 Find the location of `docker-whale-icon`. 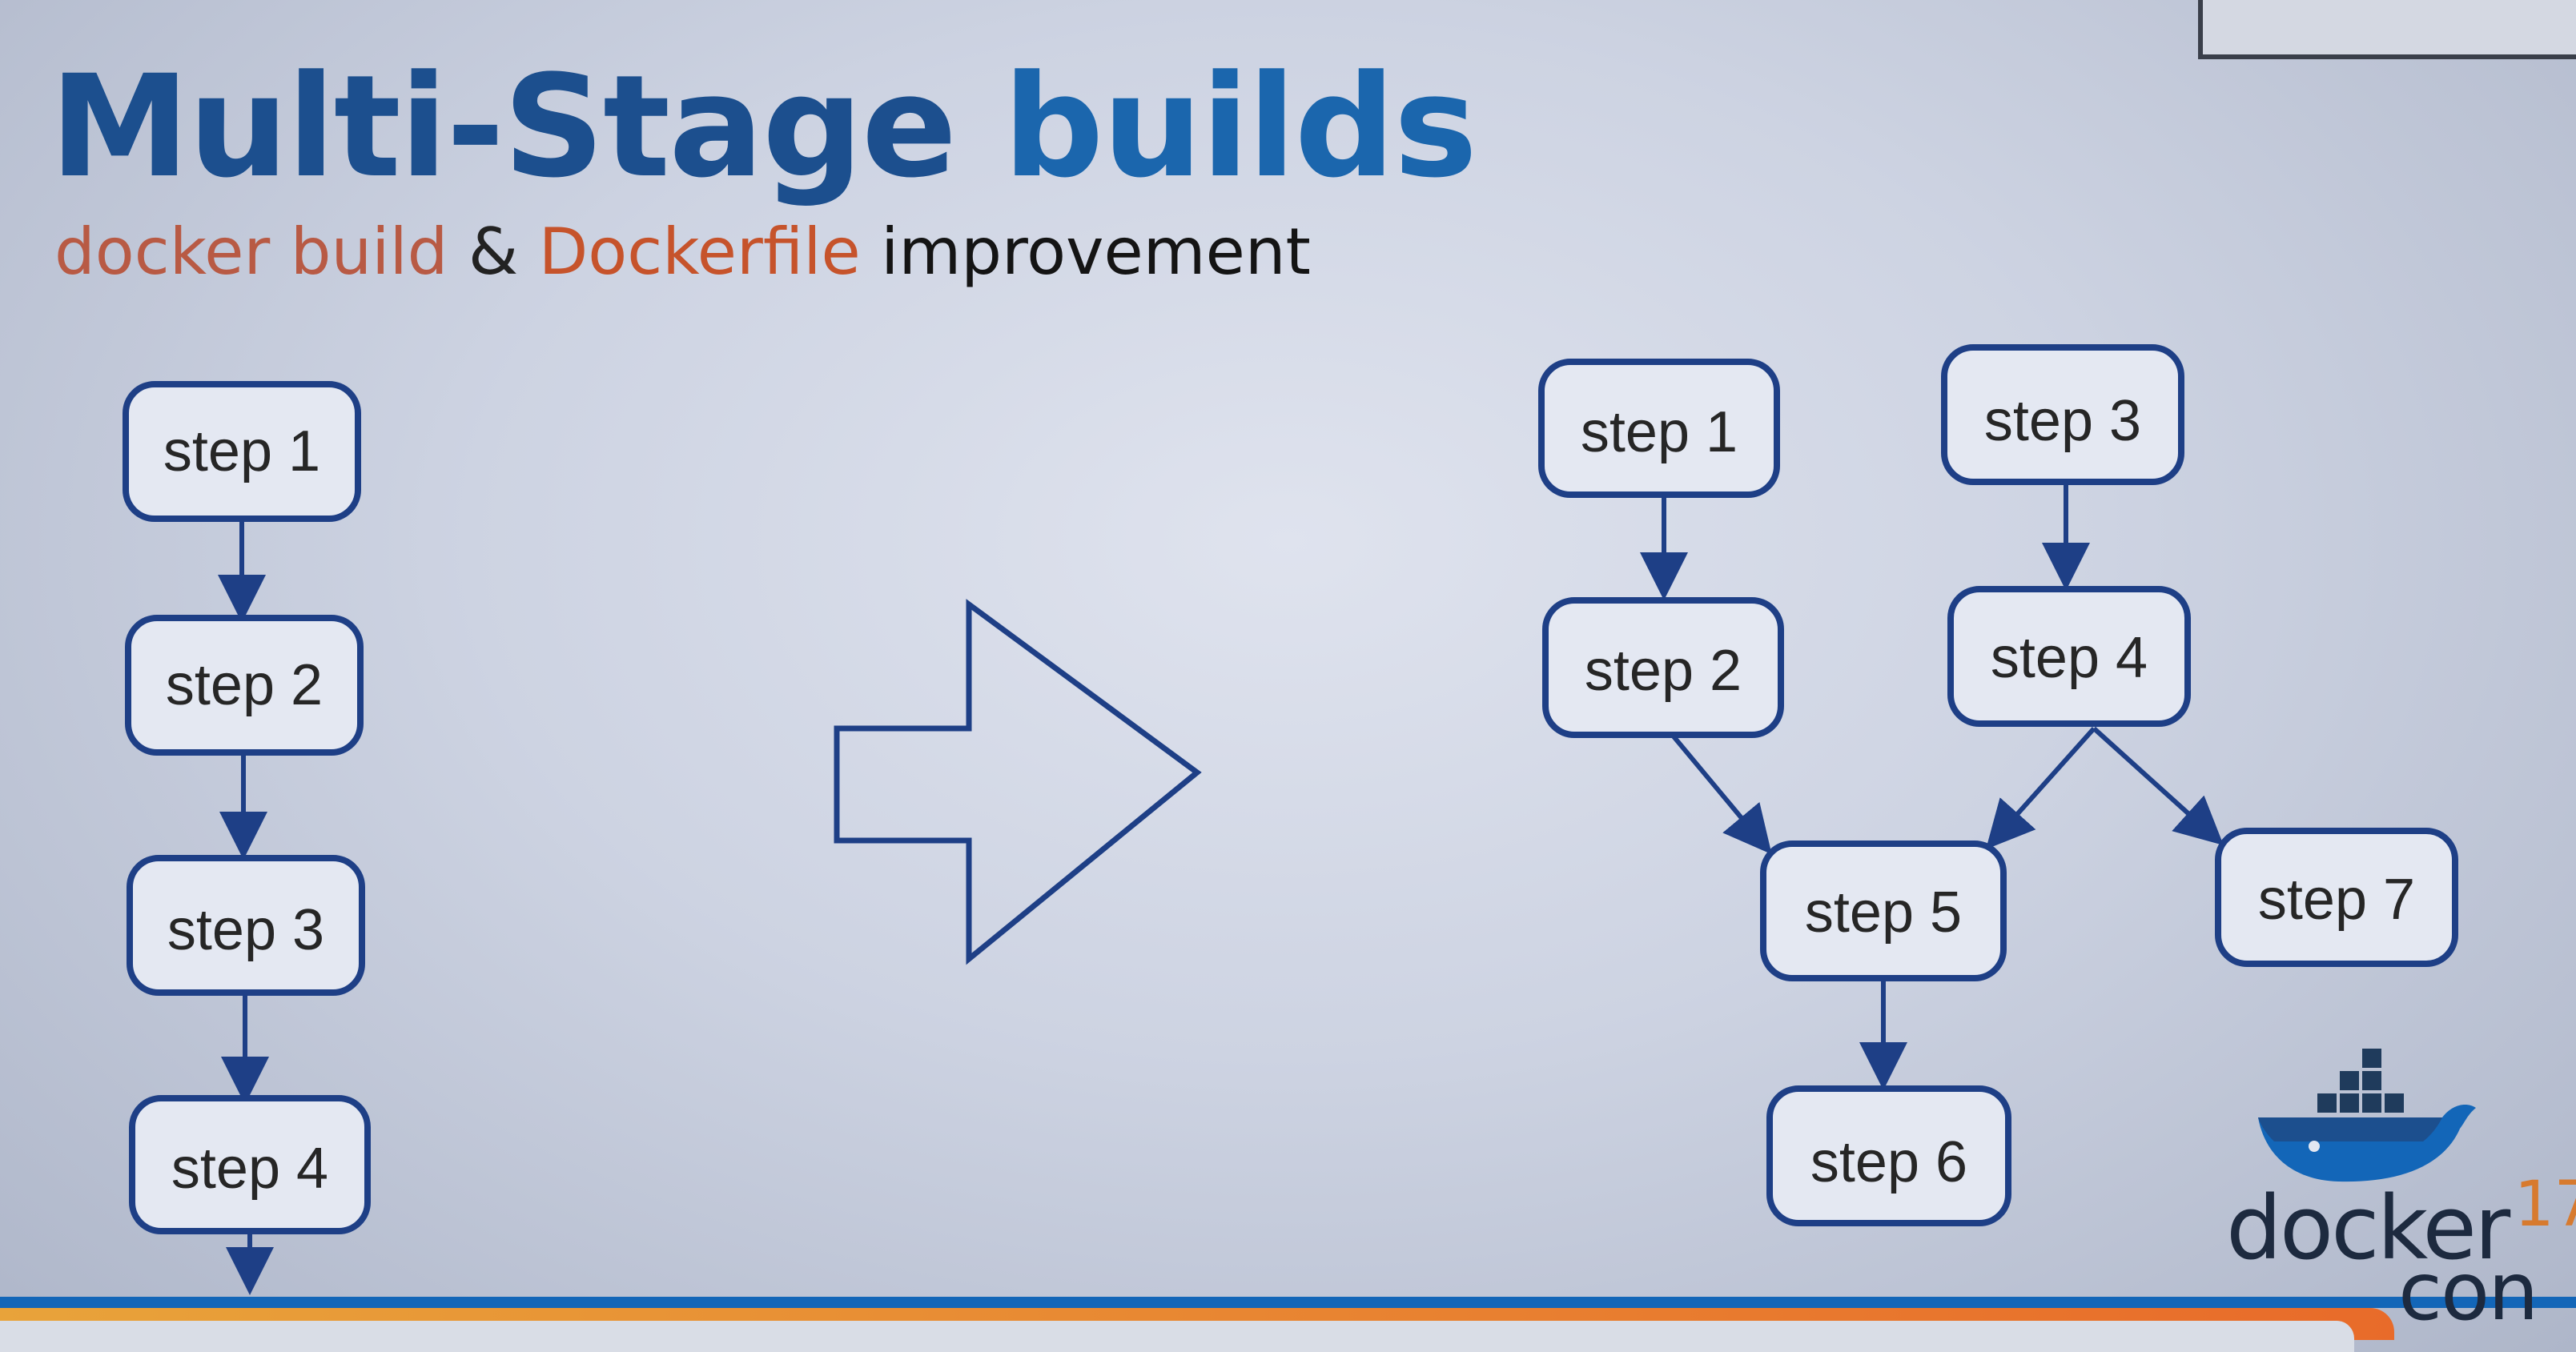

docker-whale-icon is located at coordinates (2367, 1115).